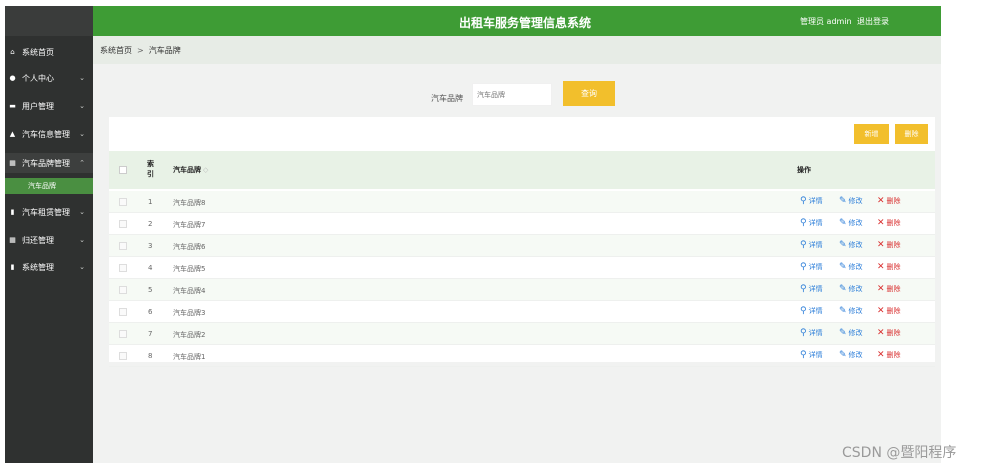 The image size is (991, 469). Describe the element at coordinates (189, 313) in the screenshot. I see `row-brand: 汽车品牌3` at that location.